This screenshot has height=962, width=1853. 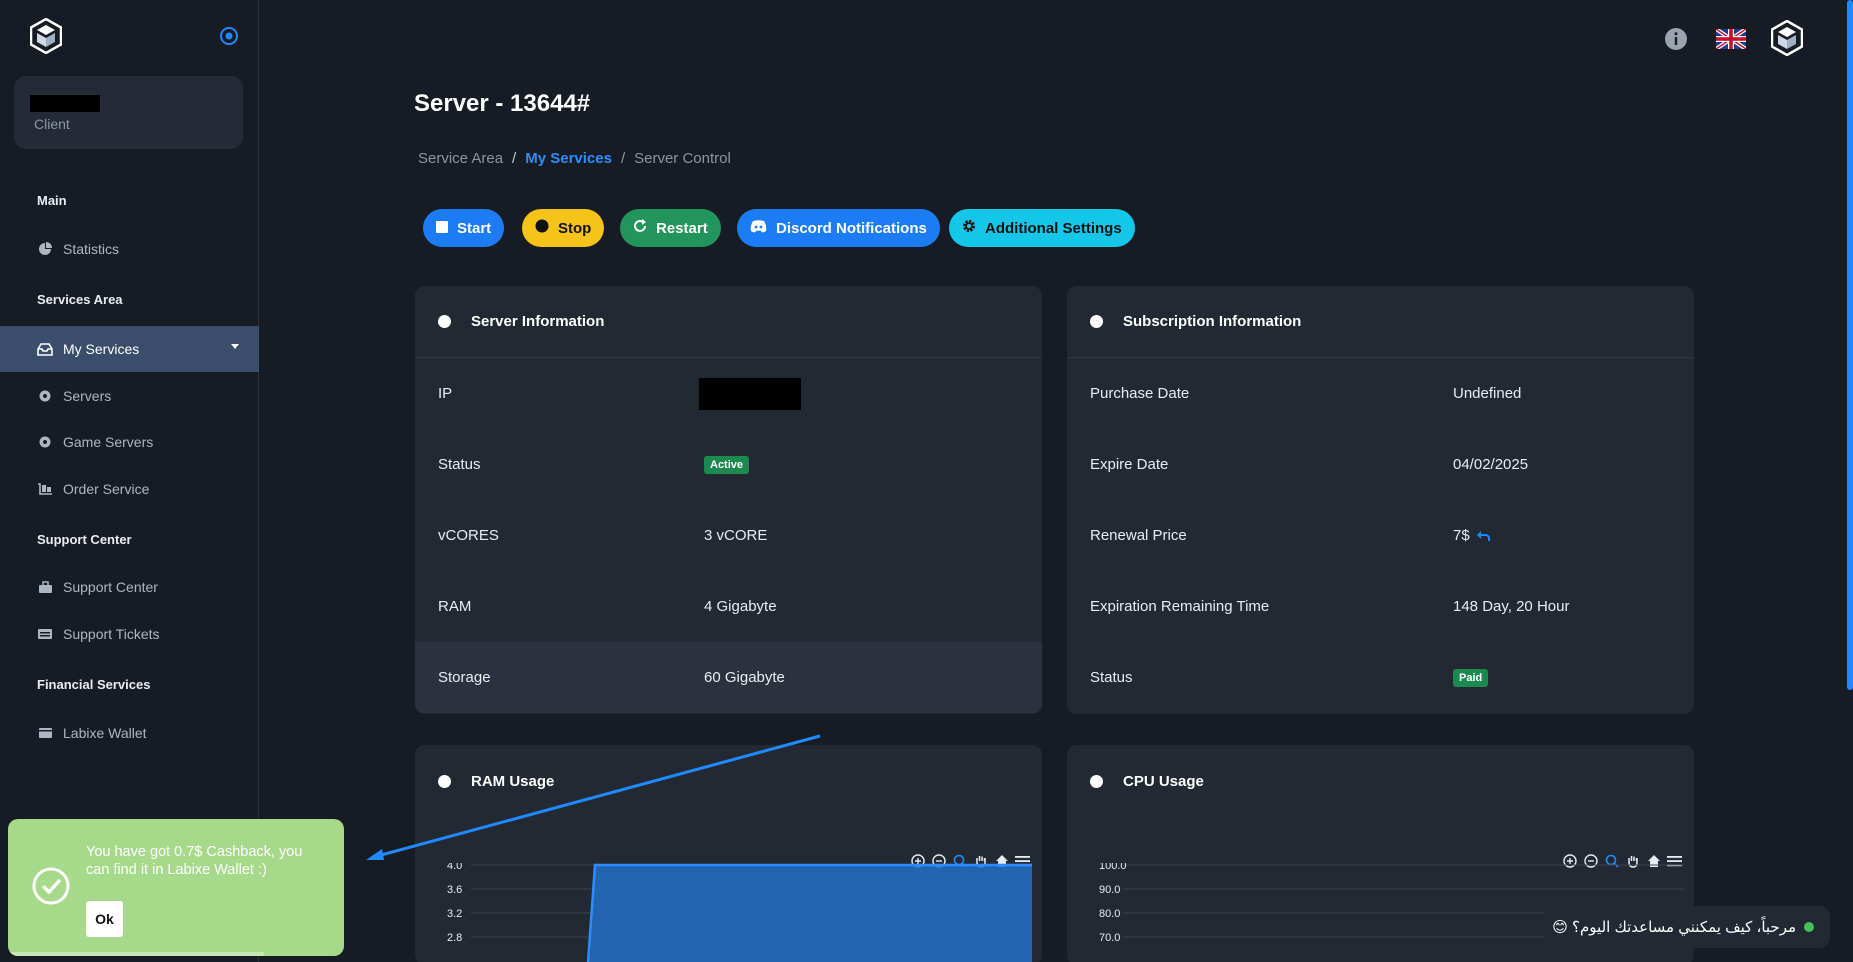 What do you see at coordinates (682, 158) in the screenshot?
I see `breadcrumb-server-control: Server Control` at bounding box center [682, 158].